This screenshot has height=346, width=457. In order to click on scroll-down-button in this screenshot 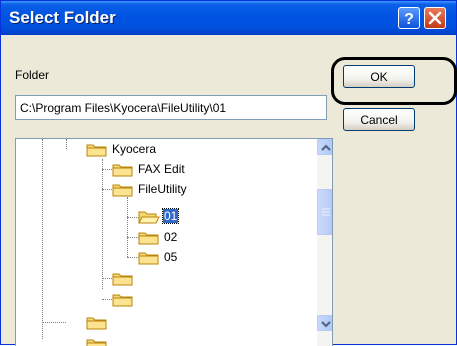, I will do `click(325, 323)`.